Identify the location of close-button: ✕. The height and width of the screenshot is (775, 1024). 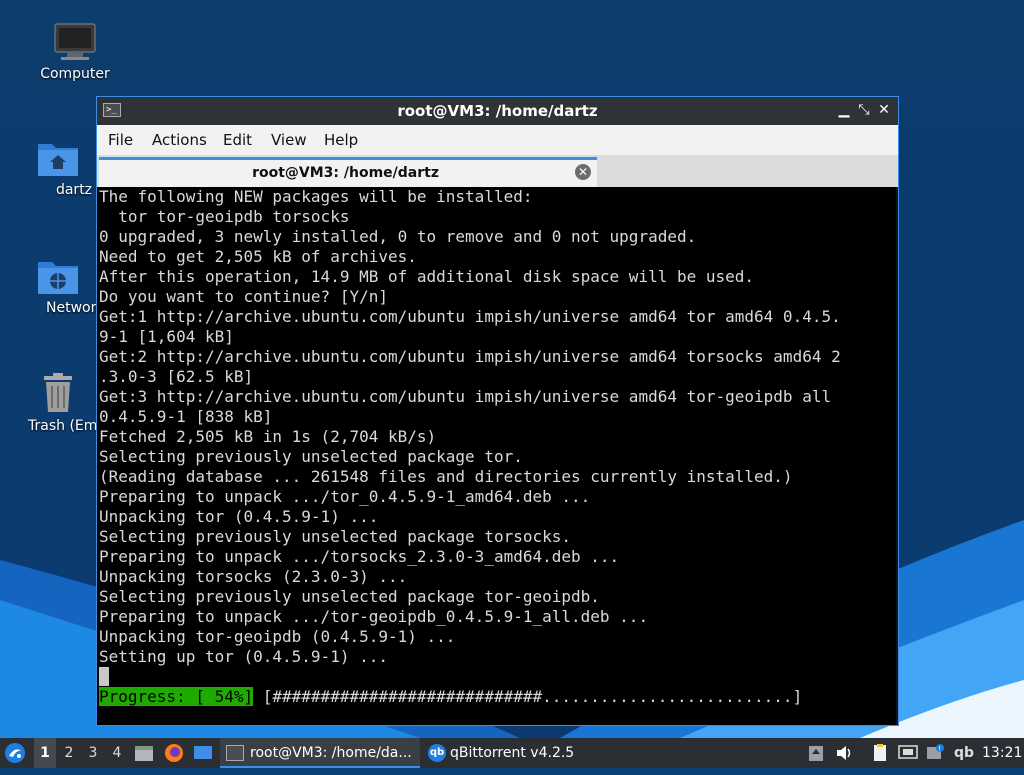
(884, 110).